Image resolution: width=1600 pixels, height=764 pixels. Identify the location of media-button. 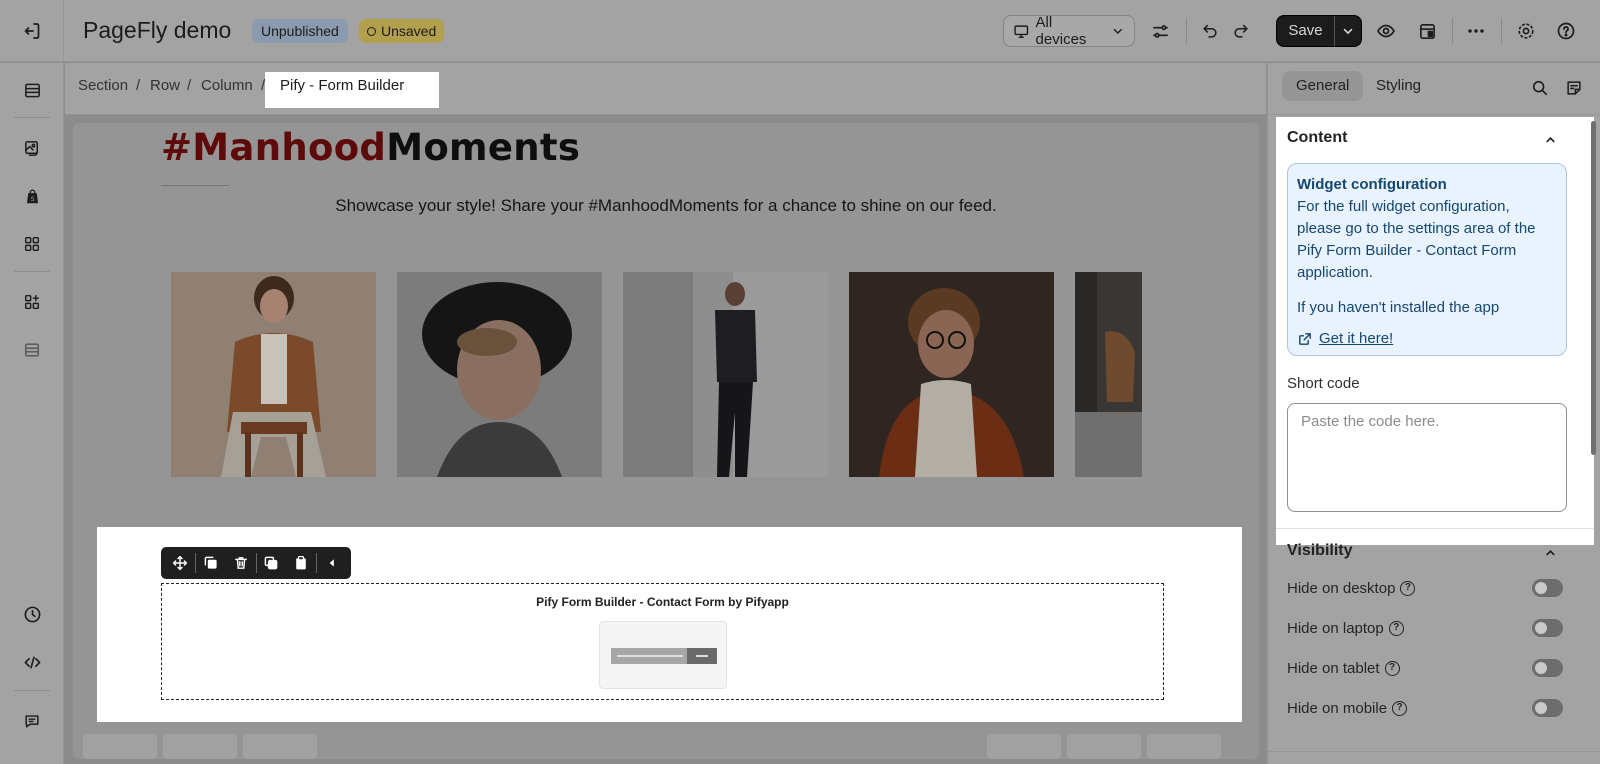
(32, 148).